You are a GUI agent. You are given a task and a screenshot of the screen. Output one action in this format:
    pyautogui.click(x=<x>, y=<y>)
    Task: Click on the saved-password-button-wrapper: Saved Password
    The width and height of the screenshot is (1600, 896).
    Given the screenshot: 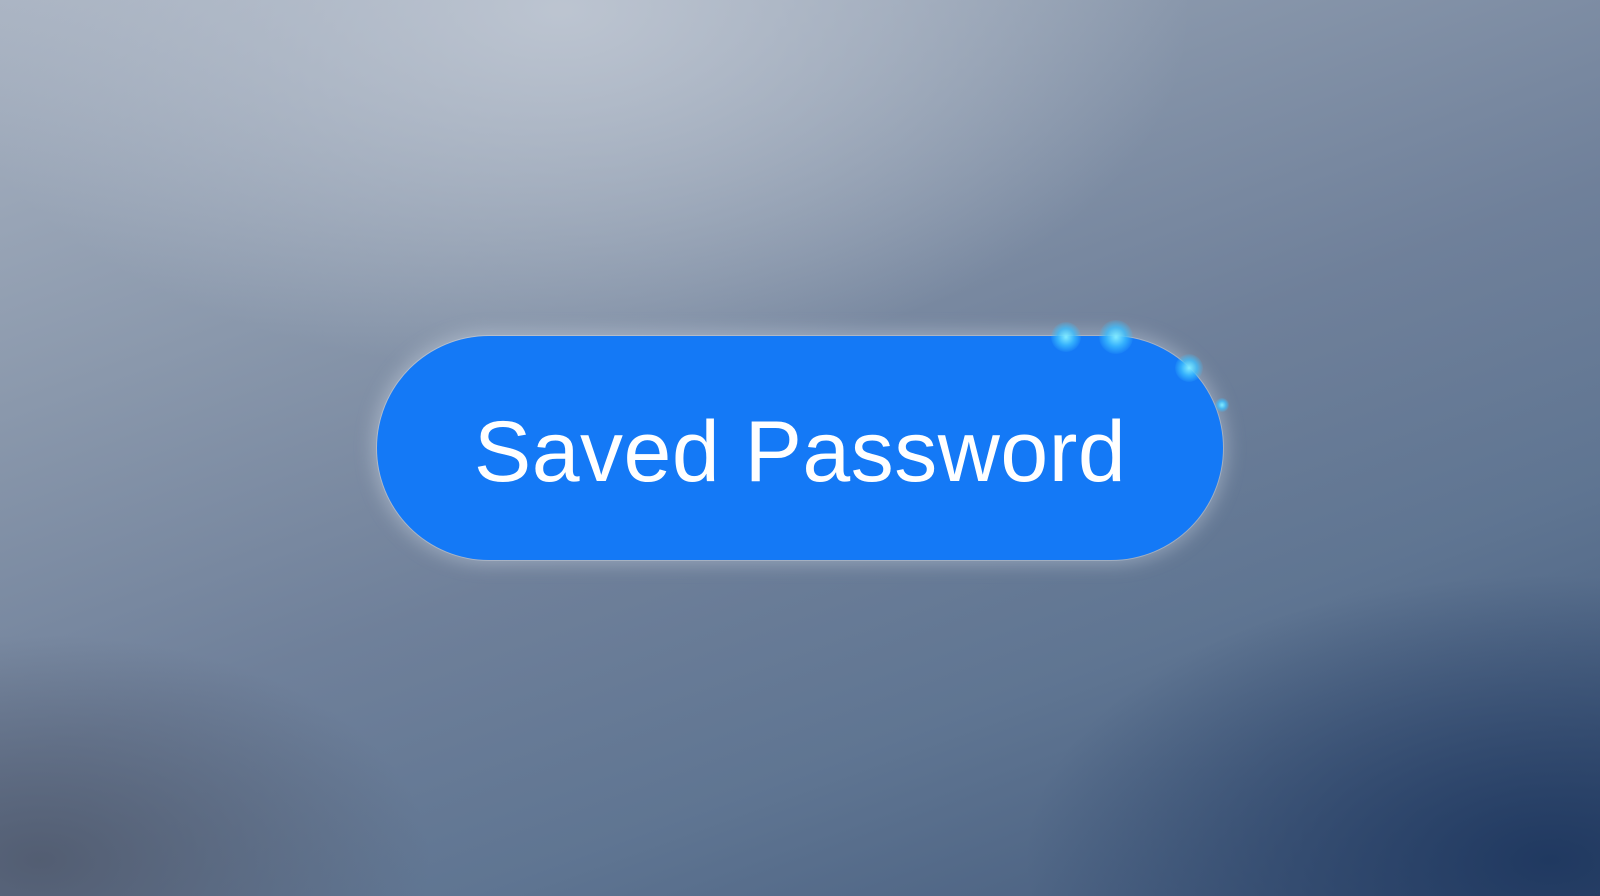 What is the action you would take?
    pyautogui.click(x=803, y=440)
    